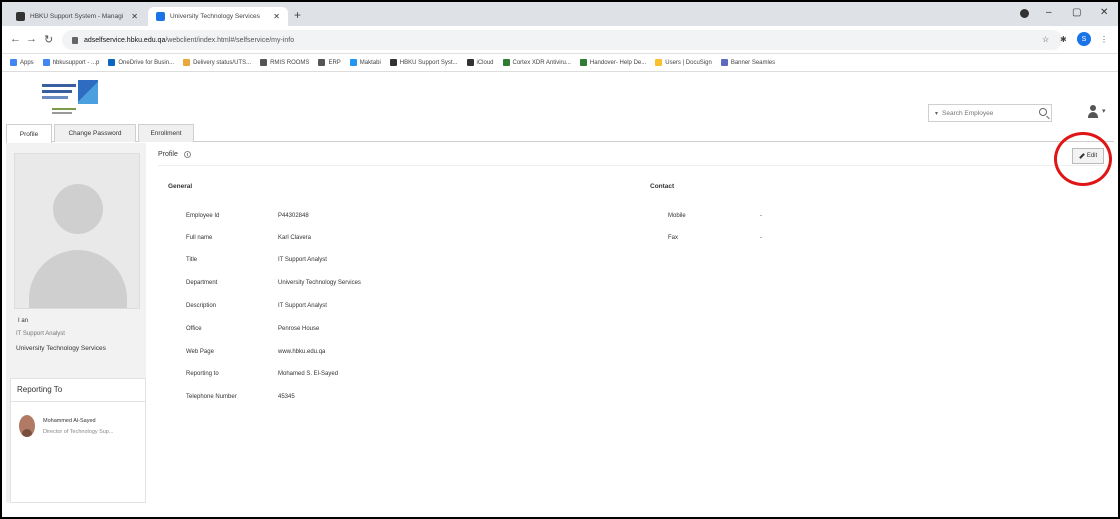 The width and height of the screenshot is (1120, 519). I want to click on tab-profile: Profile, so click(29, 133).